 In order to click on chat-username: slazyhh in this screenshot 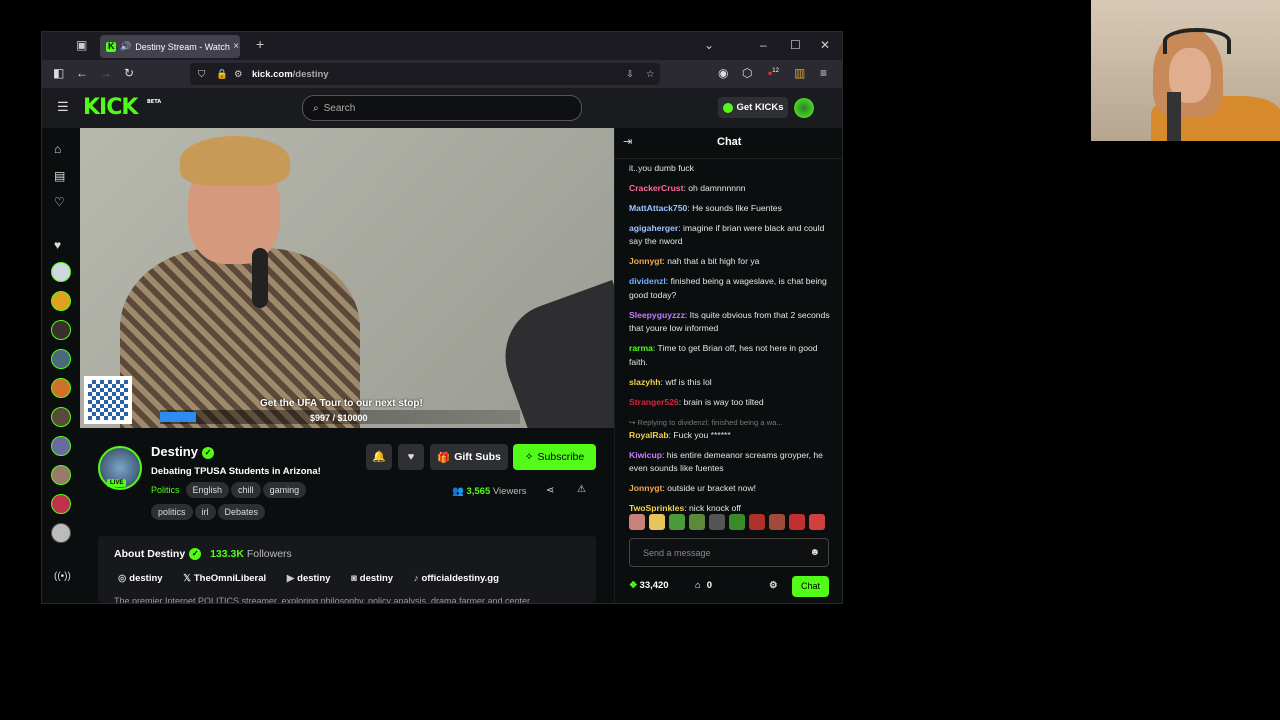, I will do `click(645, 382)`.